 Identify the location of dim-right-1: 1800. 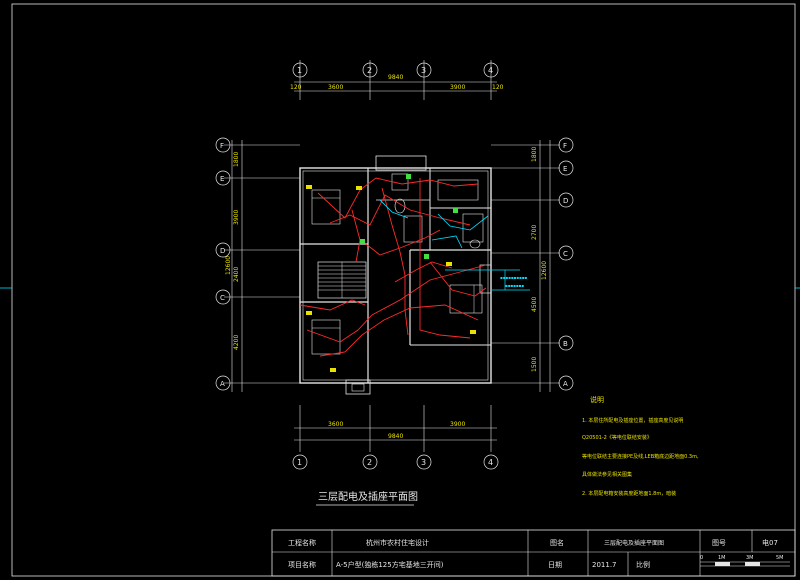
(534, 154).